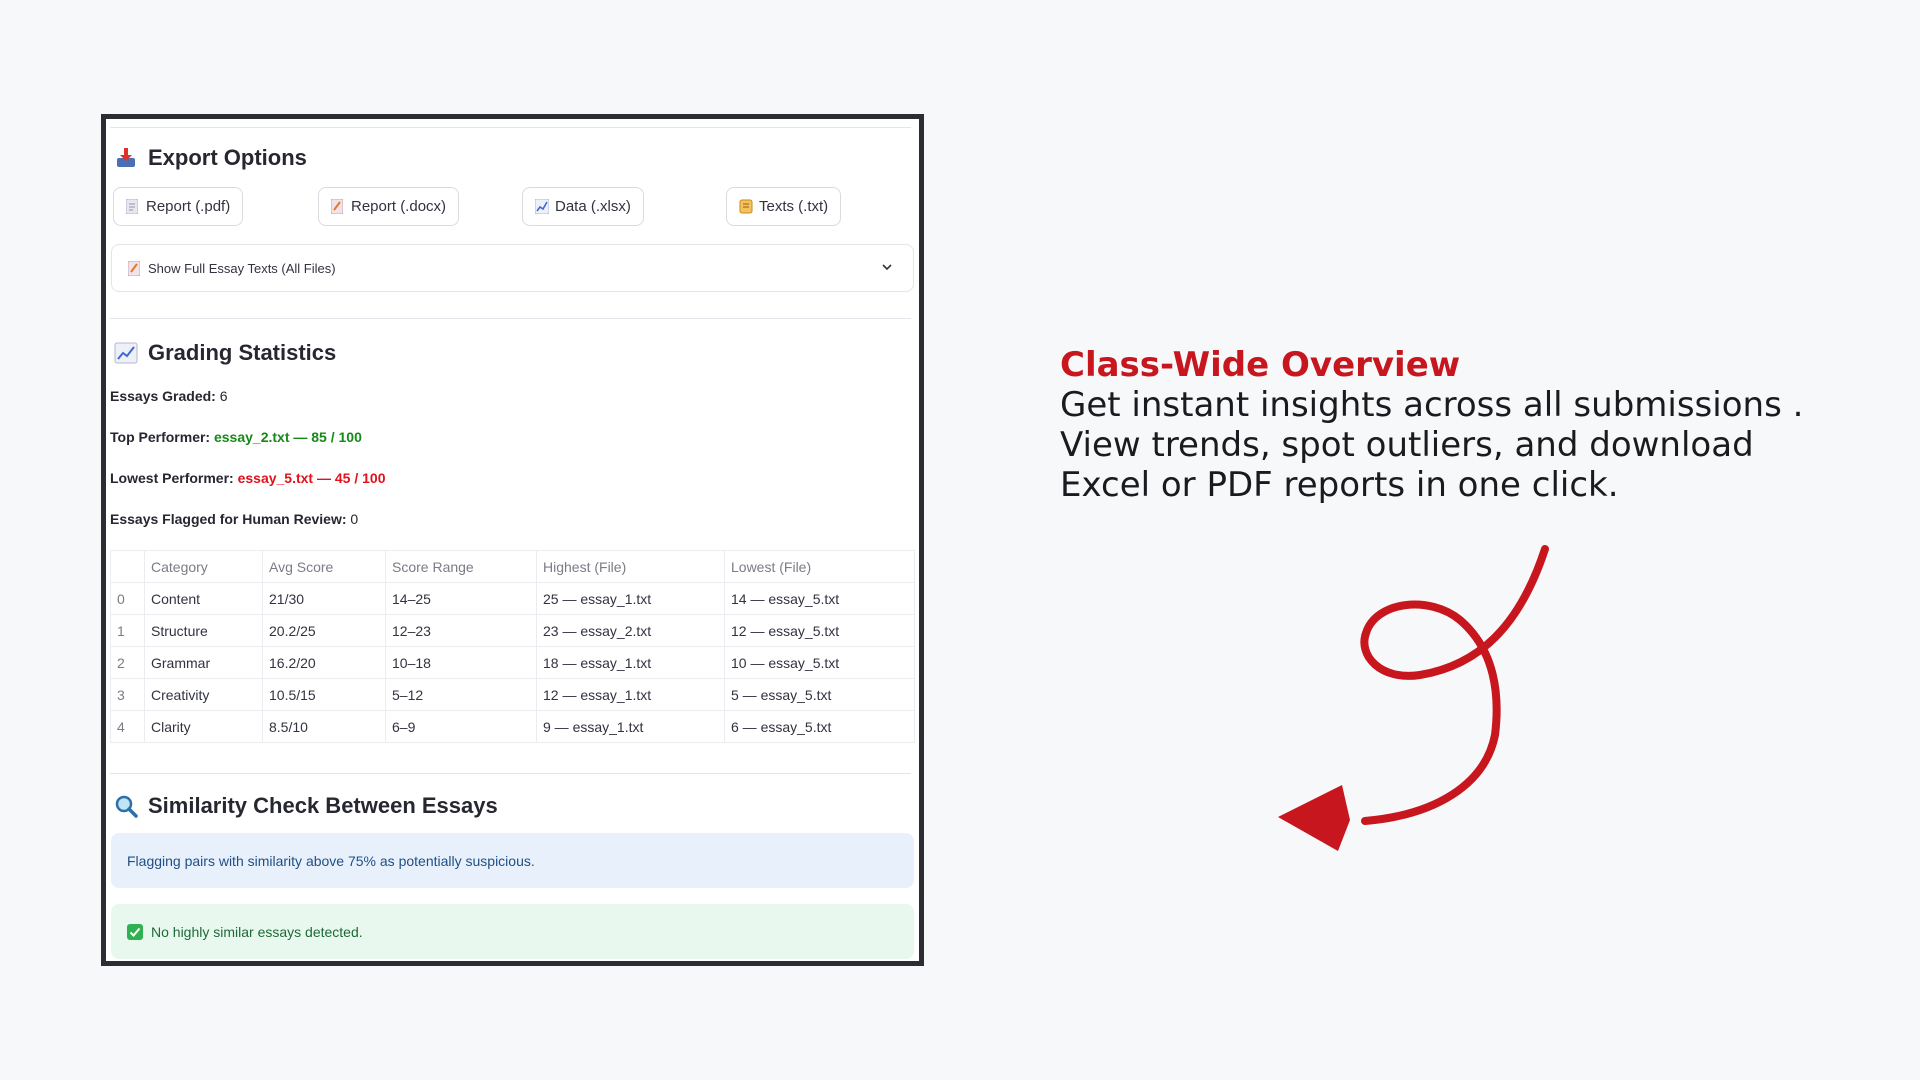  I want to click on export-options-heading: Export Options, so click(210, 158).